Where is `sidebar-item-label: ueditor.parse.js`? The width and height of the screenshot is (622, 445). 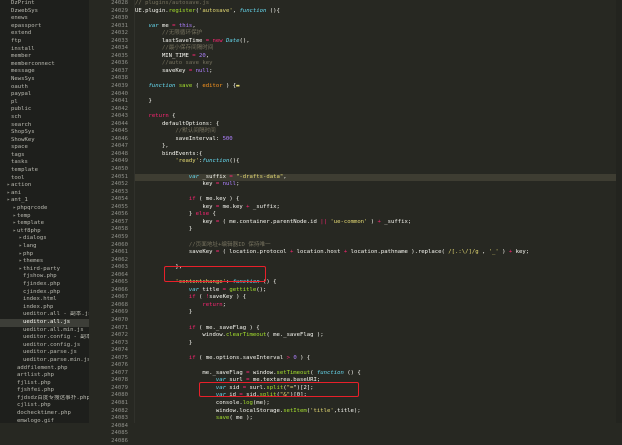 sidebar-item-label: ueditor.parse.js is located at coordinates (50, 352).